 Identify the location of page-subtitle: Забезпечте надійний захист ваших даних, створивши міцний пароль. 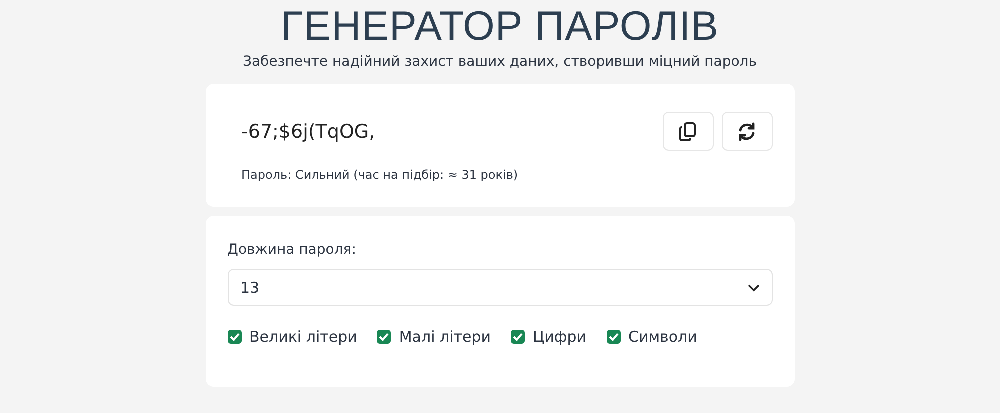
(499, 62).